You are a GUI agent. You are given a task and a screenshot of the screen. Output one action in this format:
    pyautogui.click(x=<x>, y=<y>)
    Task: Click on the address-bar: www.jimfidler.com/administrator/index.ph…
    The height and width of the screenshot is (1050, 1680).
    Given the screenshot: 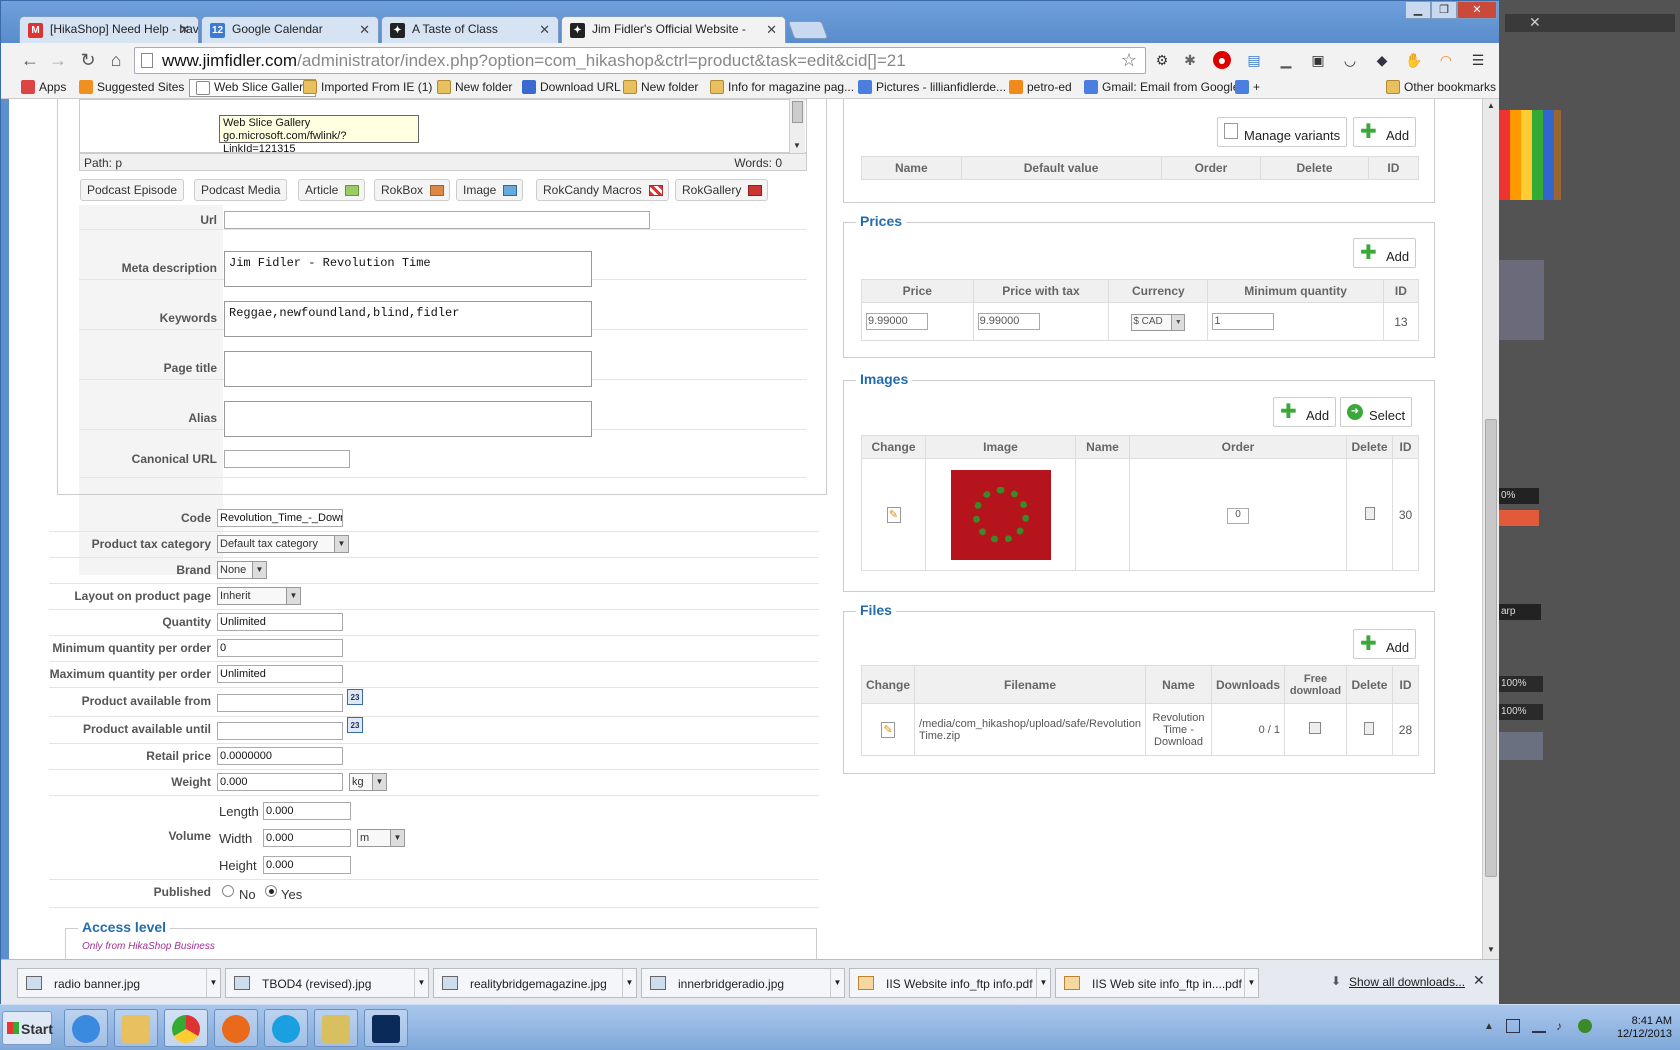 What is the action you would take?
    pyautogui.click(x=640, y=60)
    